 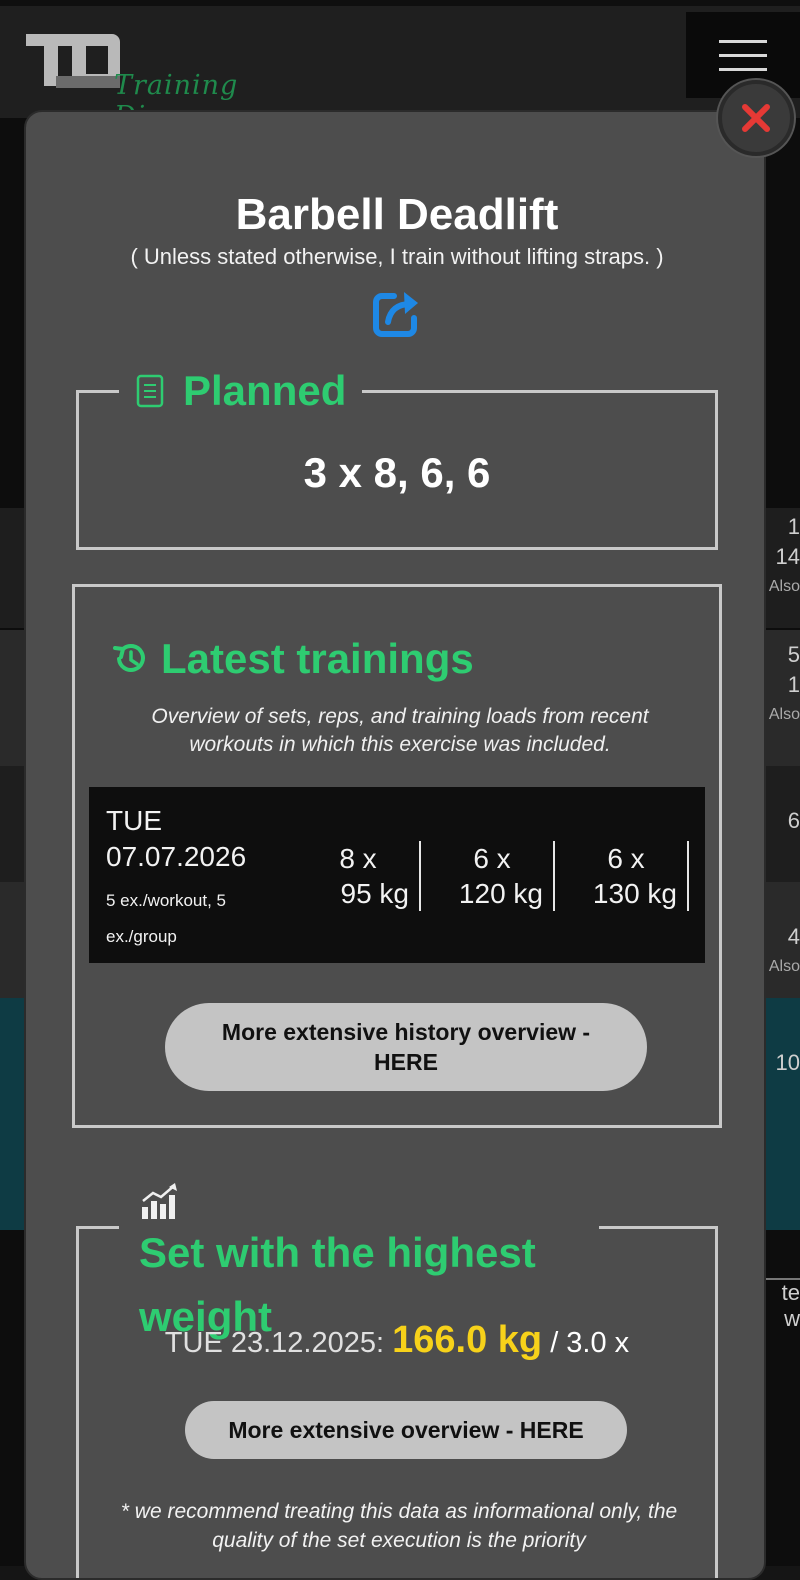 I want to click on training-day: TUE, so click(x=134, y=820).